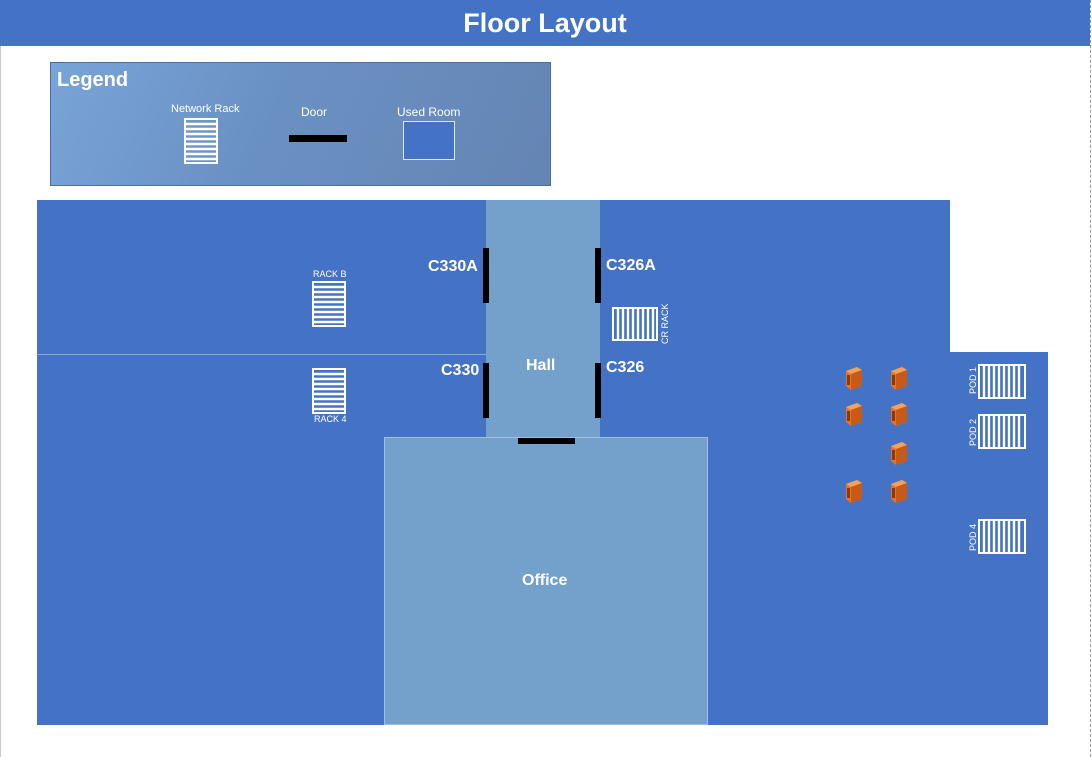  What do you see at coordinates (93, 80) in the screenshot?
I see `legend-title: Legend` at bounding box center [93, 80].